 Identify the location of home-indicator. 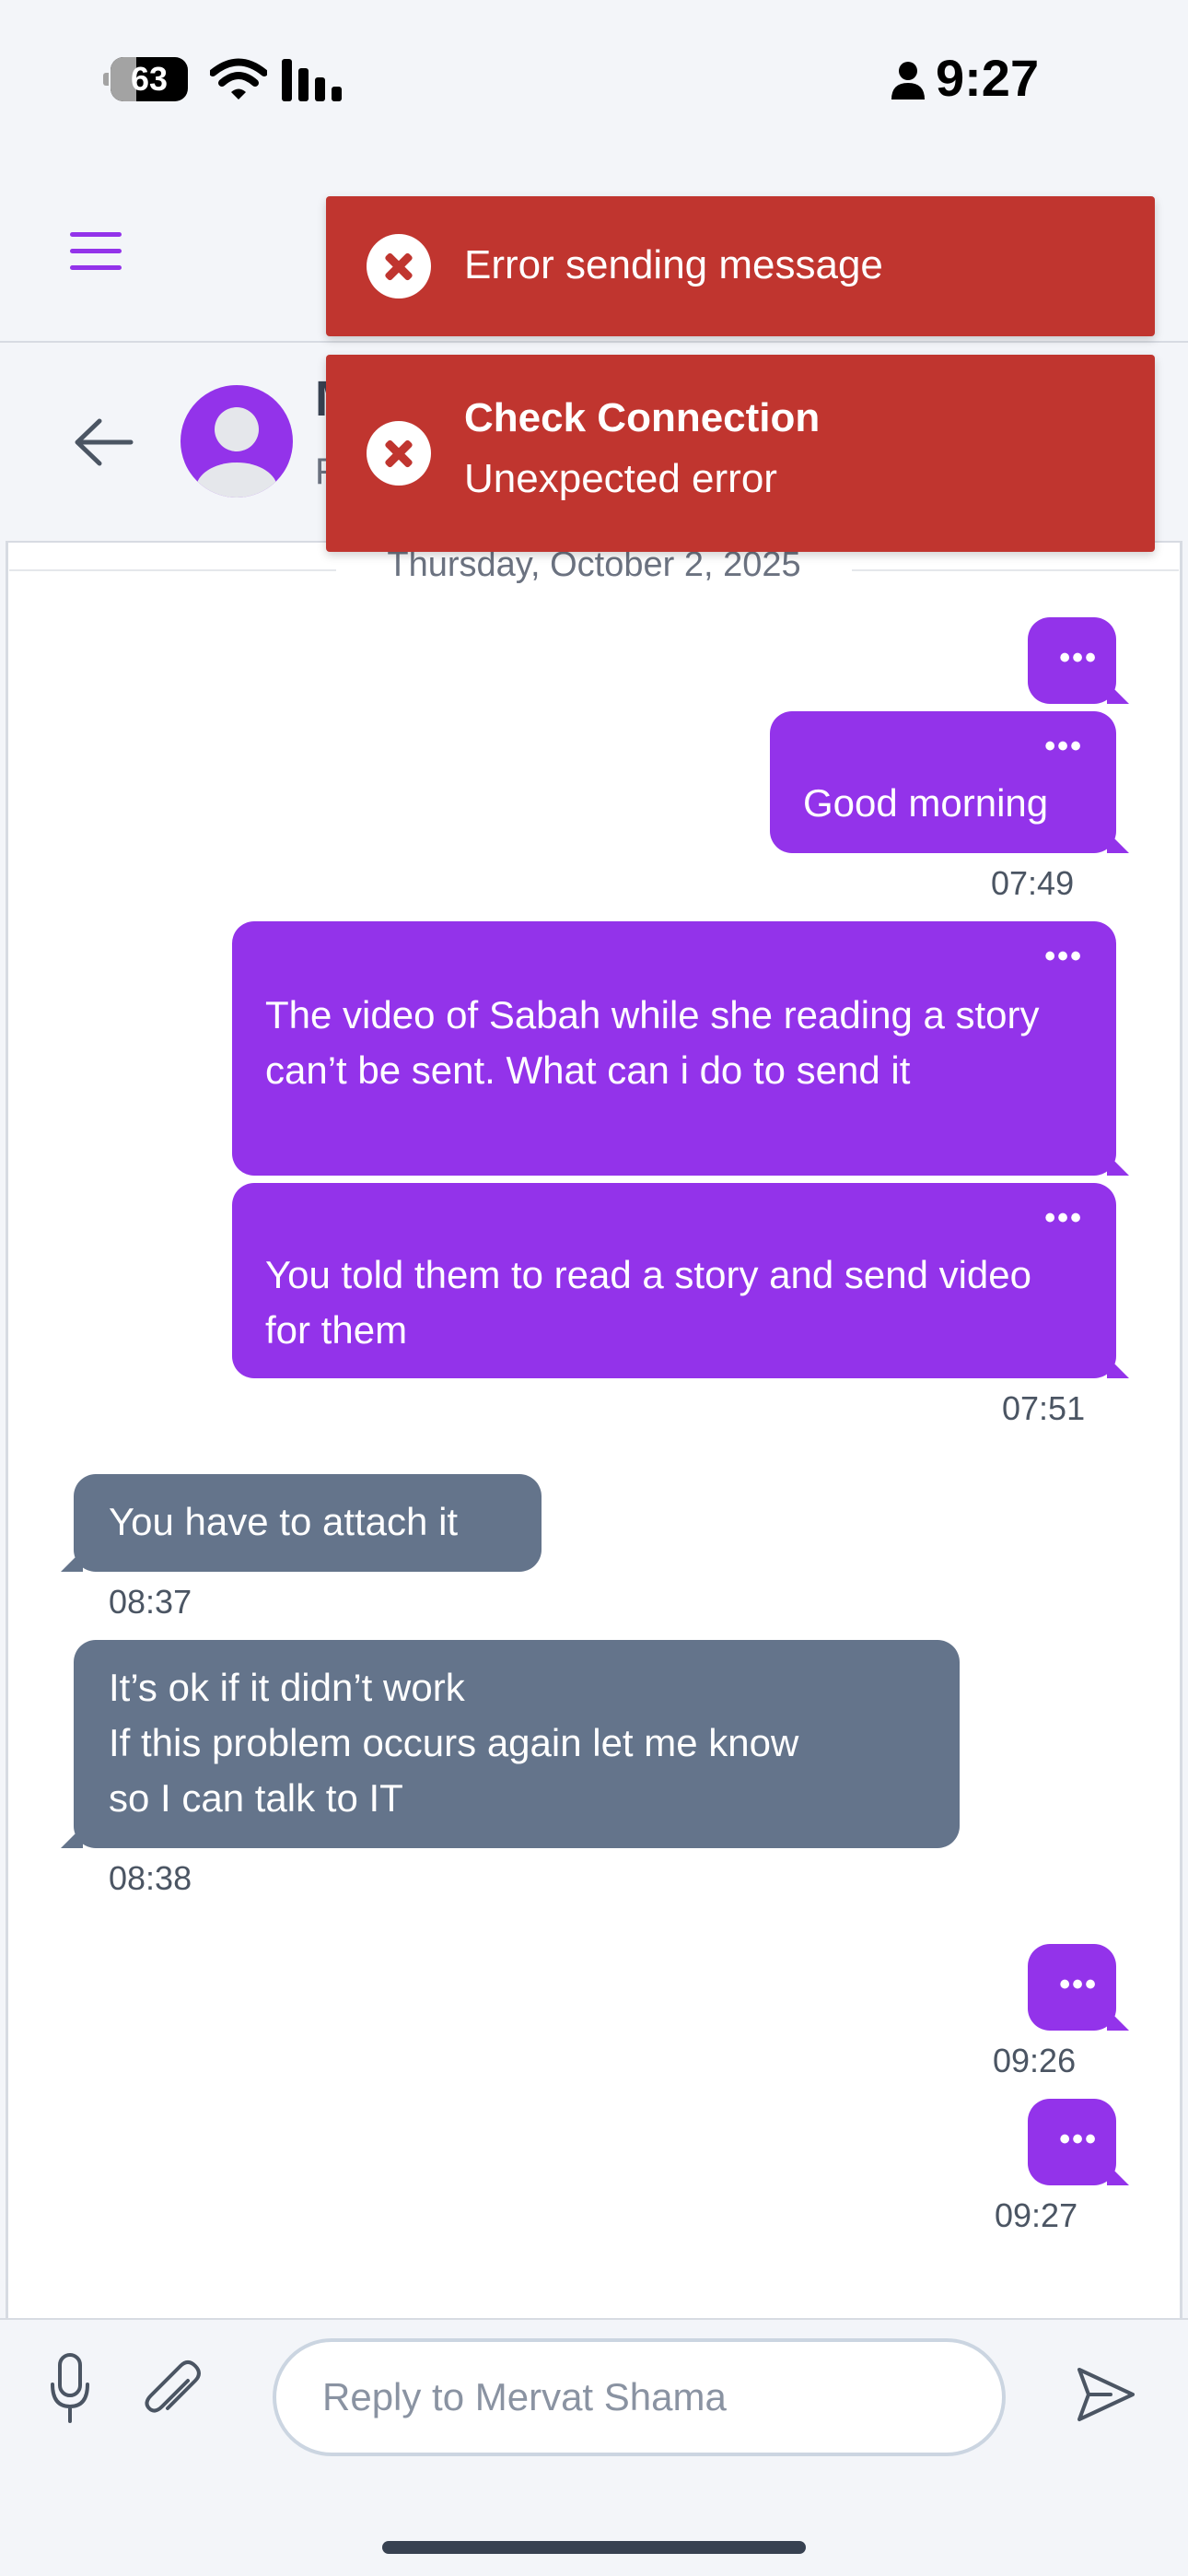
(594, 2547).